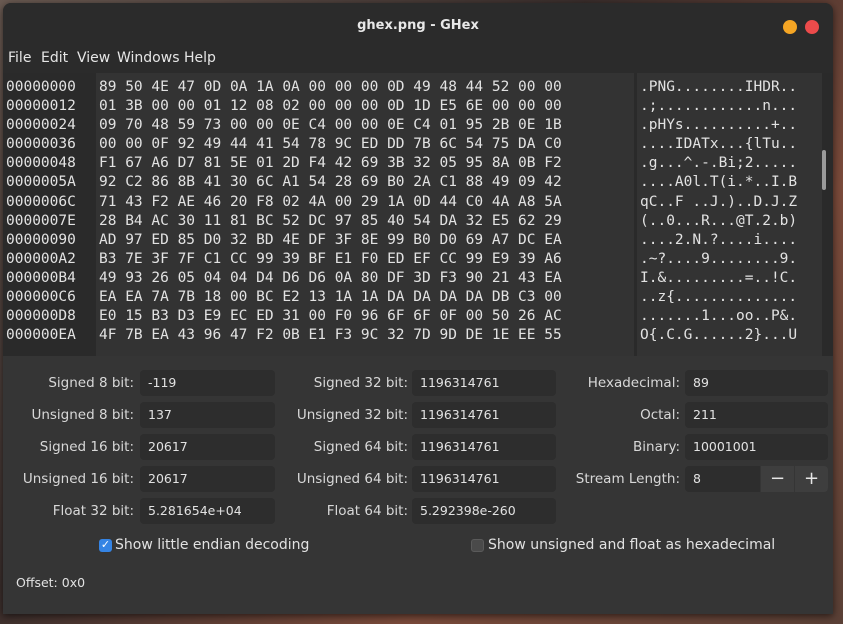 The width and height of the screenshot is (843, 624). What do you see at coordinates (731, 144) in the screenshot?
I see `ascii-row: ....IDATx...{lTu..` at bounding box center [731, 144].